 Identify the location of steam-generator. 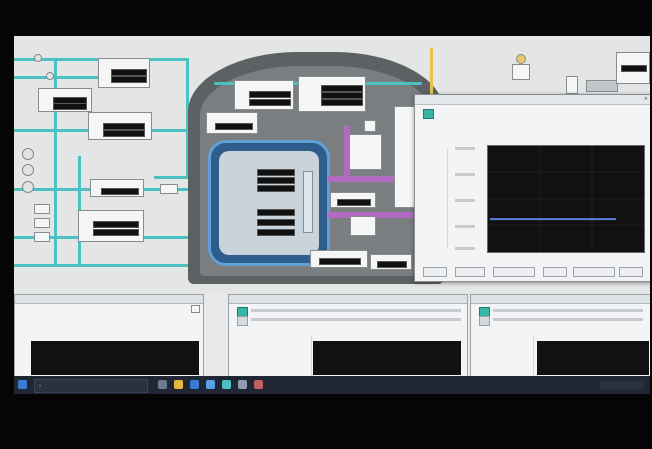
(365, 152).